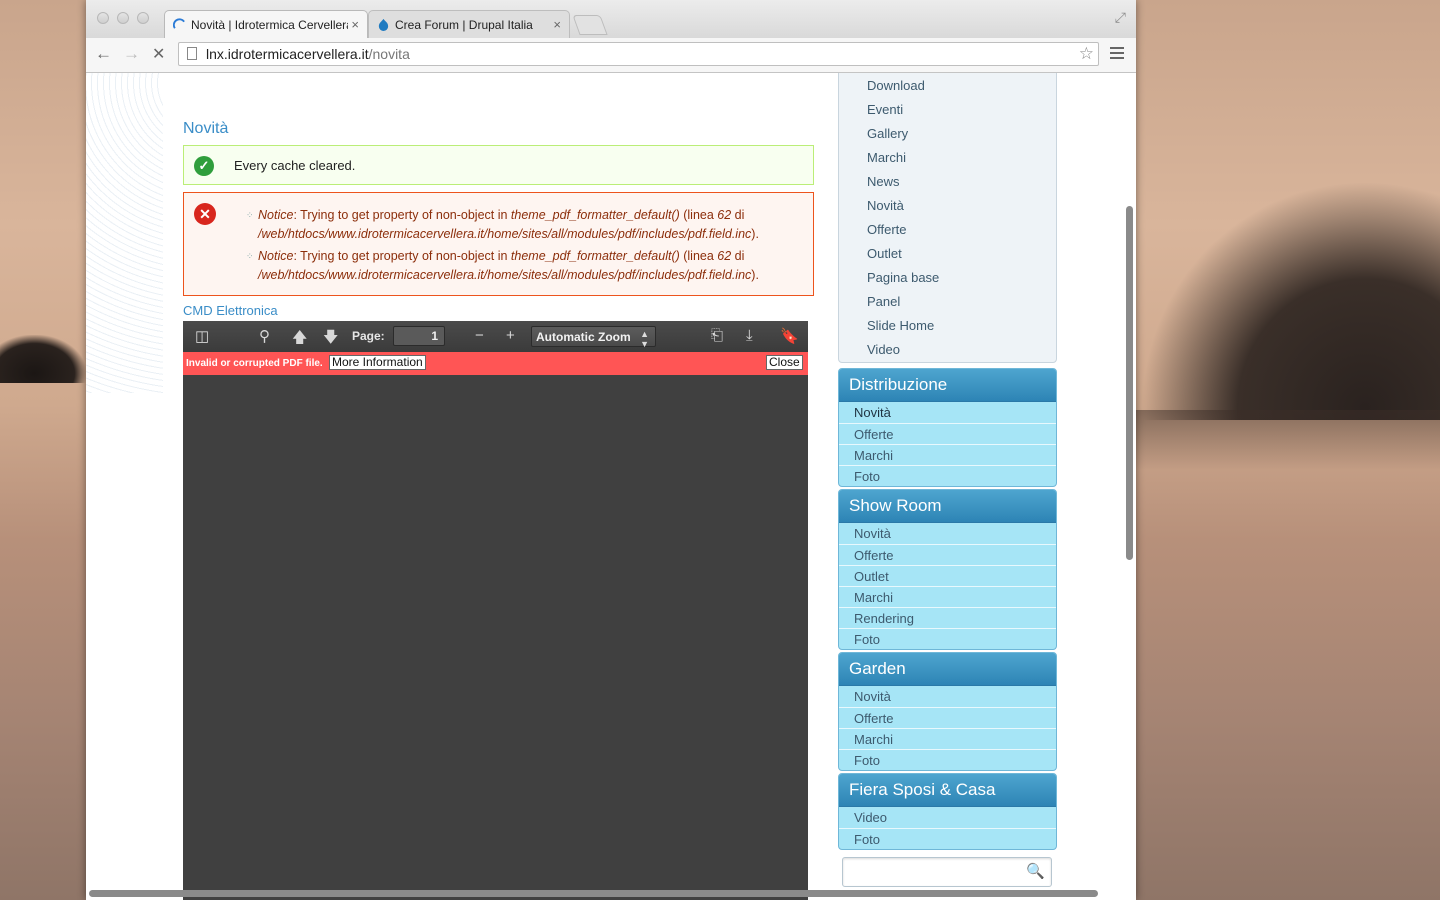 This screenshot has width=1440, height=900. I want to click on zoom-value: Automatic Zoom, so click(583, 337).